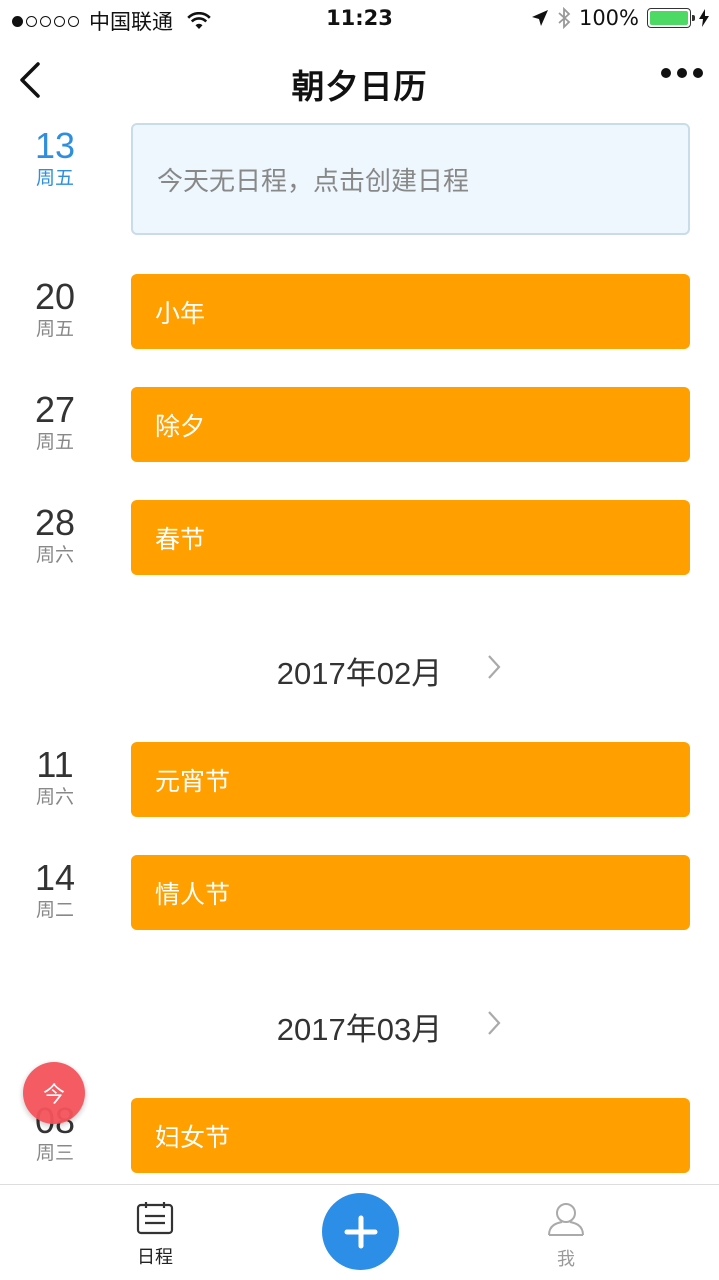 Image resolution: width=719 pixels, height=1280 pixels. I want to click on bluetooth-icon, so click(564, 18).